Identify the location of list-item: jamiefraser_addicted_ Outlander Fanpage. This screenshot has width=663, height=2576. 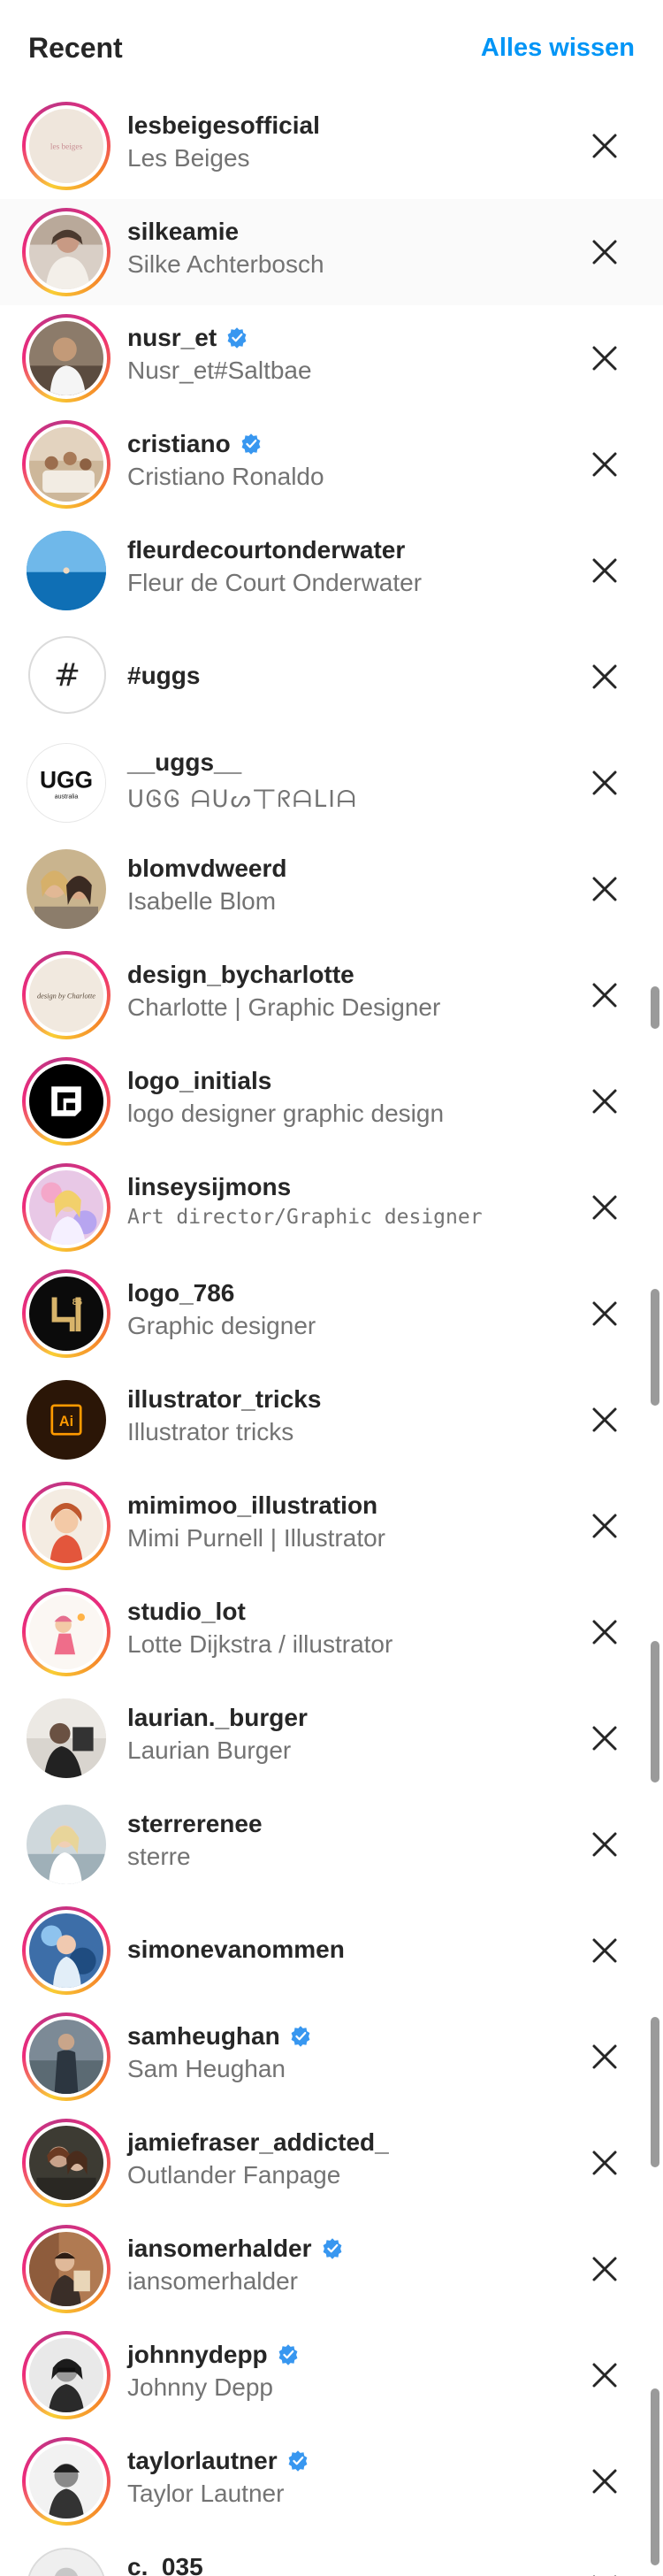
(331, 2163).